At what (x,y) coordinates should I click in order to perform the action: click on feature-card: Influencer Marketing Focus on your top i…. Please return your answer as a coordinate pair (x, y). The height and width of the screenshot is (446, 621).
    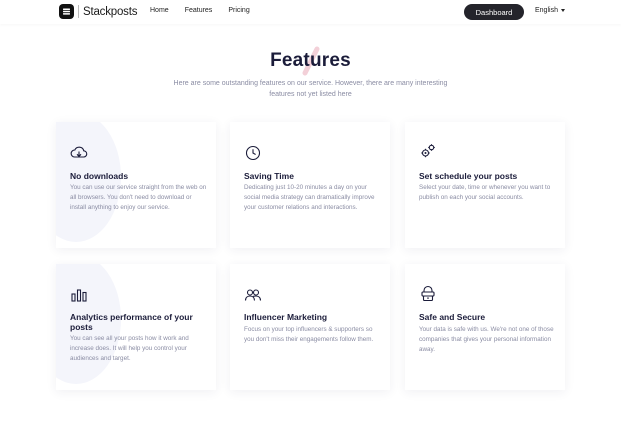
    Looking at the image, I should click on (310, 327).